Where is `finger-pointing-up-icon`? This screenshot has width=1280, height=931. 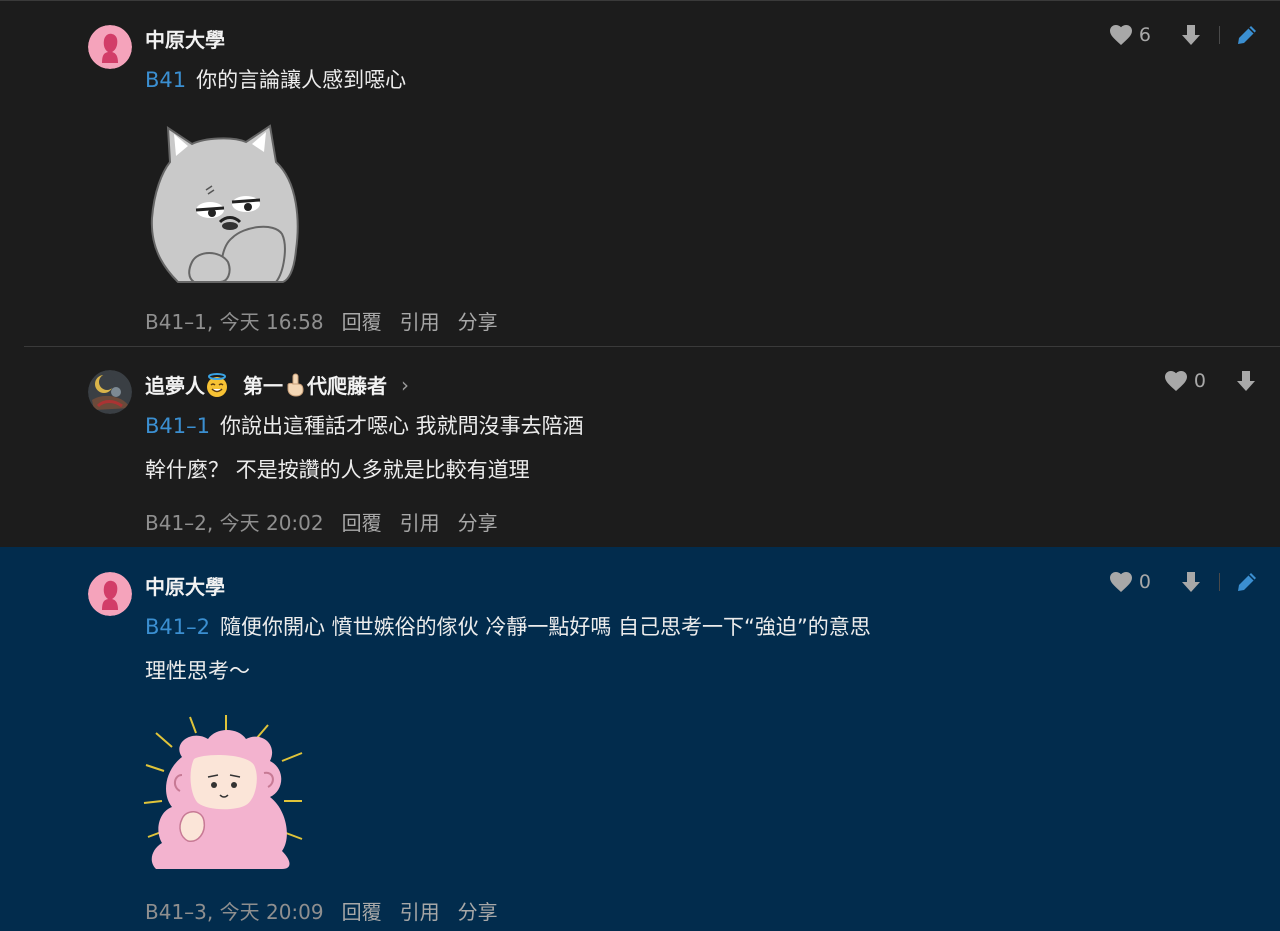
finger-pointing-up-icon is located at coordinates (295, 385).